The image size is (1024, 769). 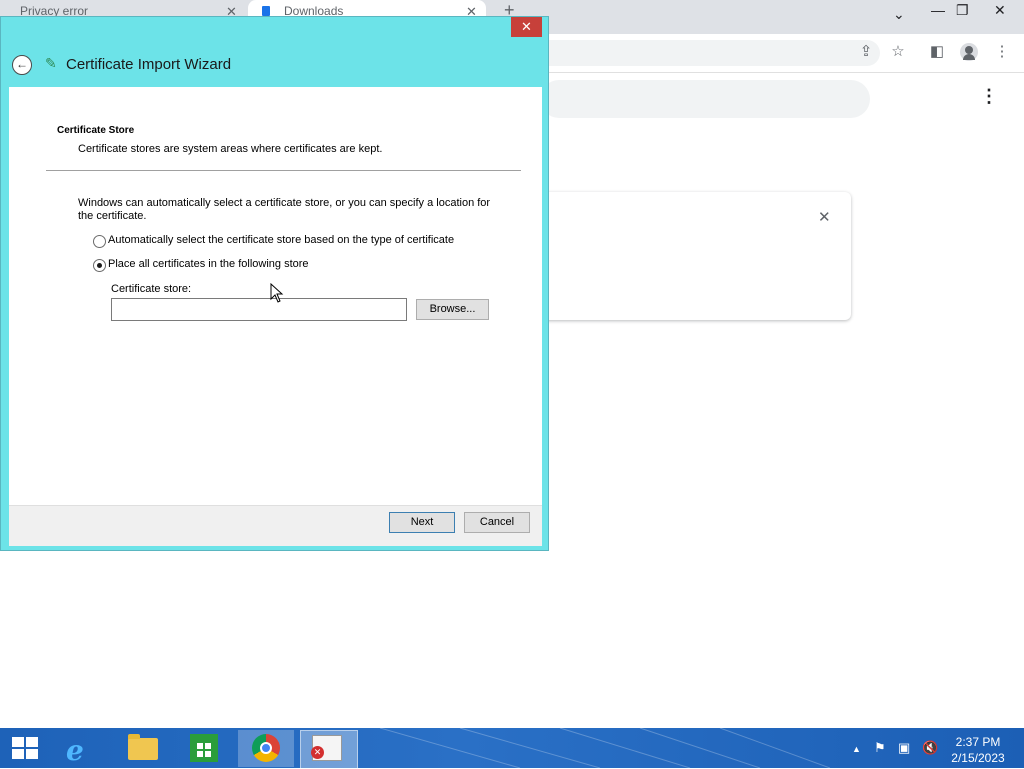 I want to click on download-icon, so click(x=266, y=11).